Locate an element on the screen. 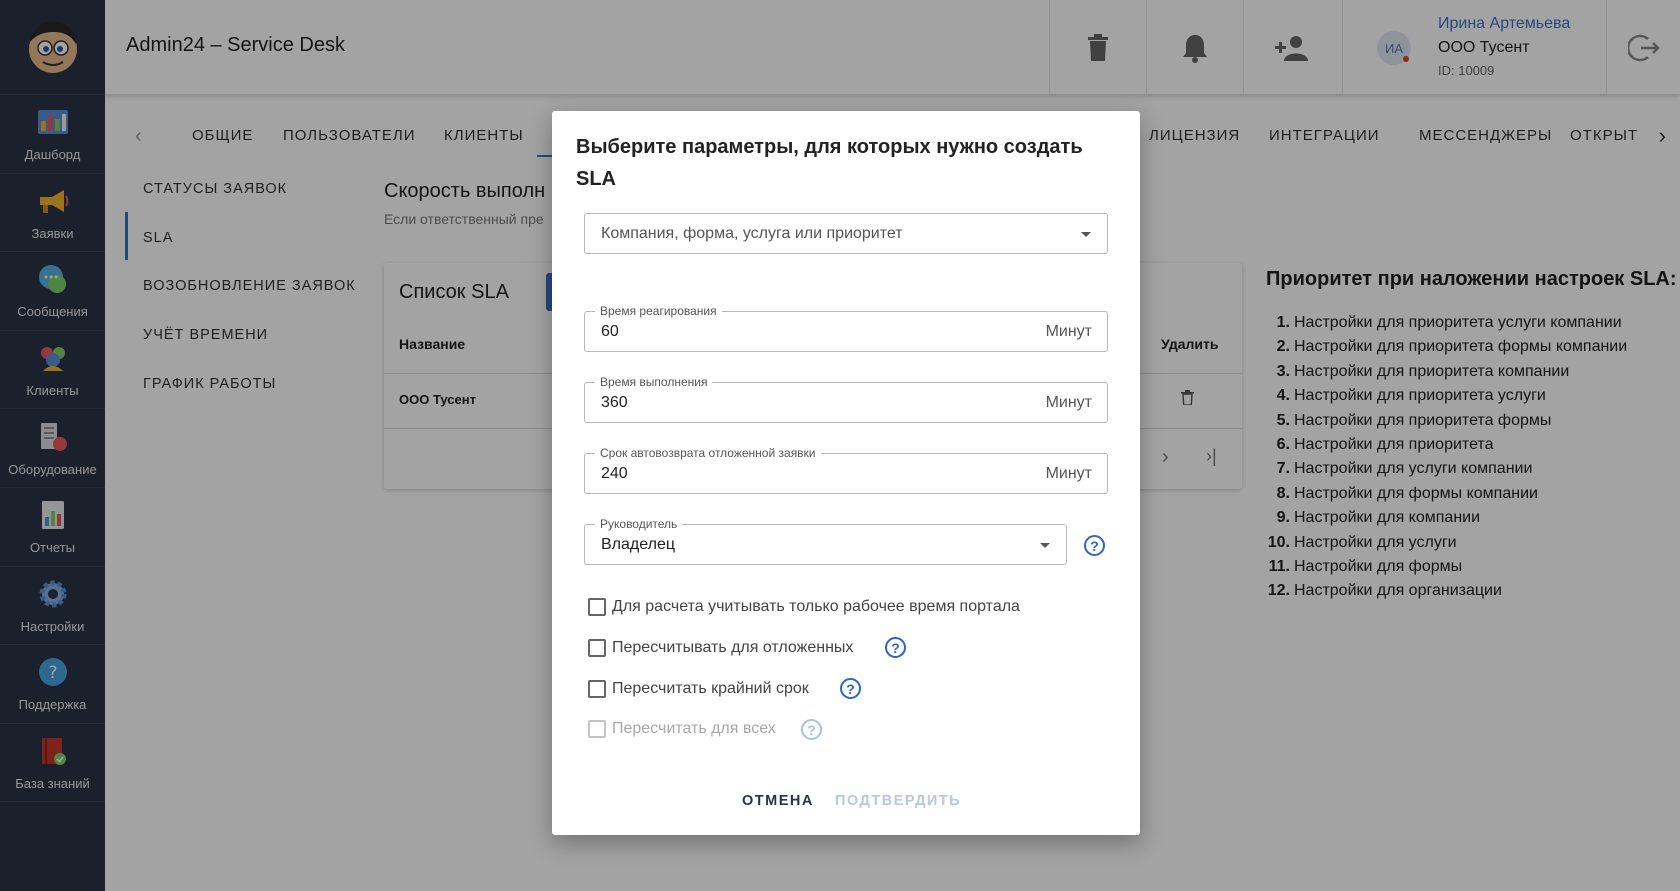 This screenshot has height=891, width=1680. field-label: Срок автовозврата отложенной заявки is located at coordinates (708, 453).